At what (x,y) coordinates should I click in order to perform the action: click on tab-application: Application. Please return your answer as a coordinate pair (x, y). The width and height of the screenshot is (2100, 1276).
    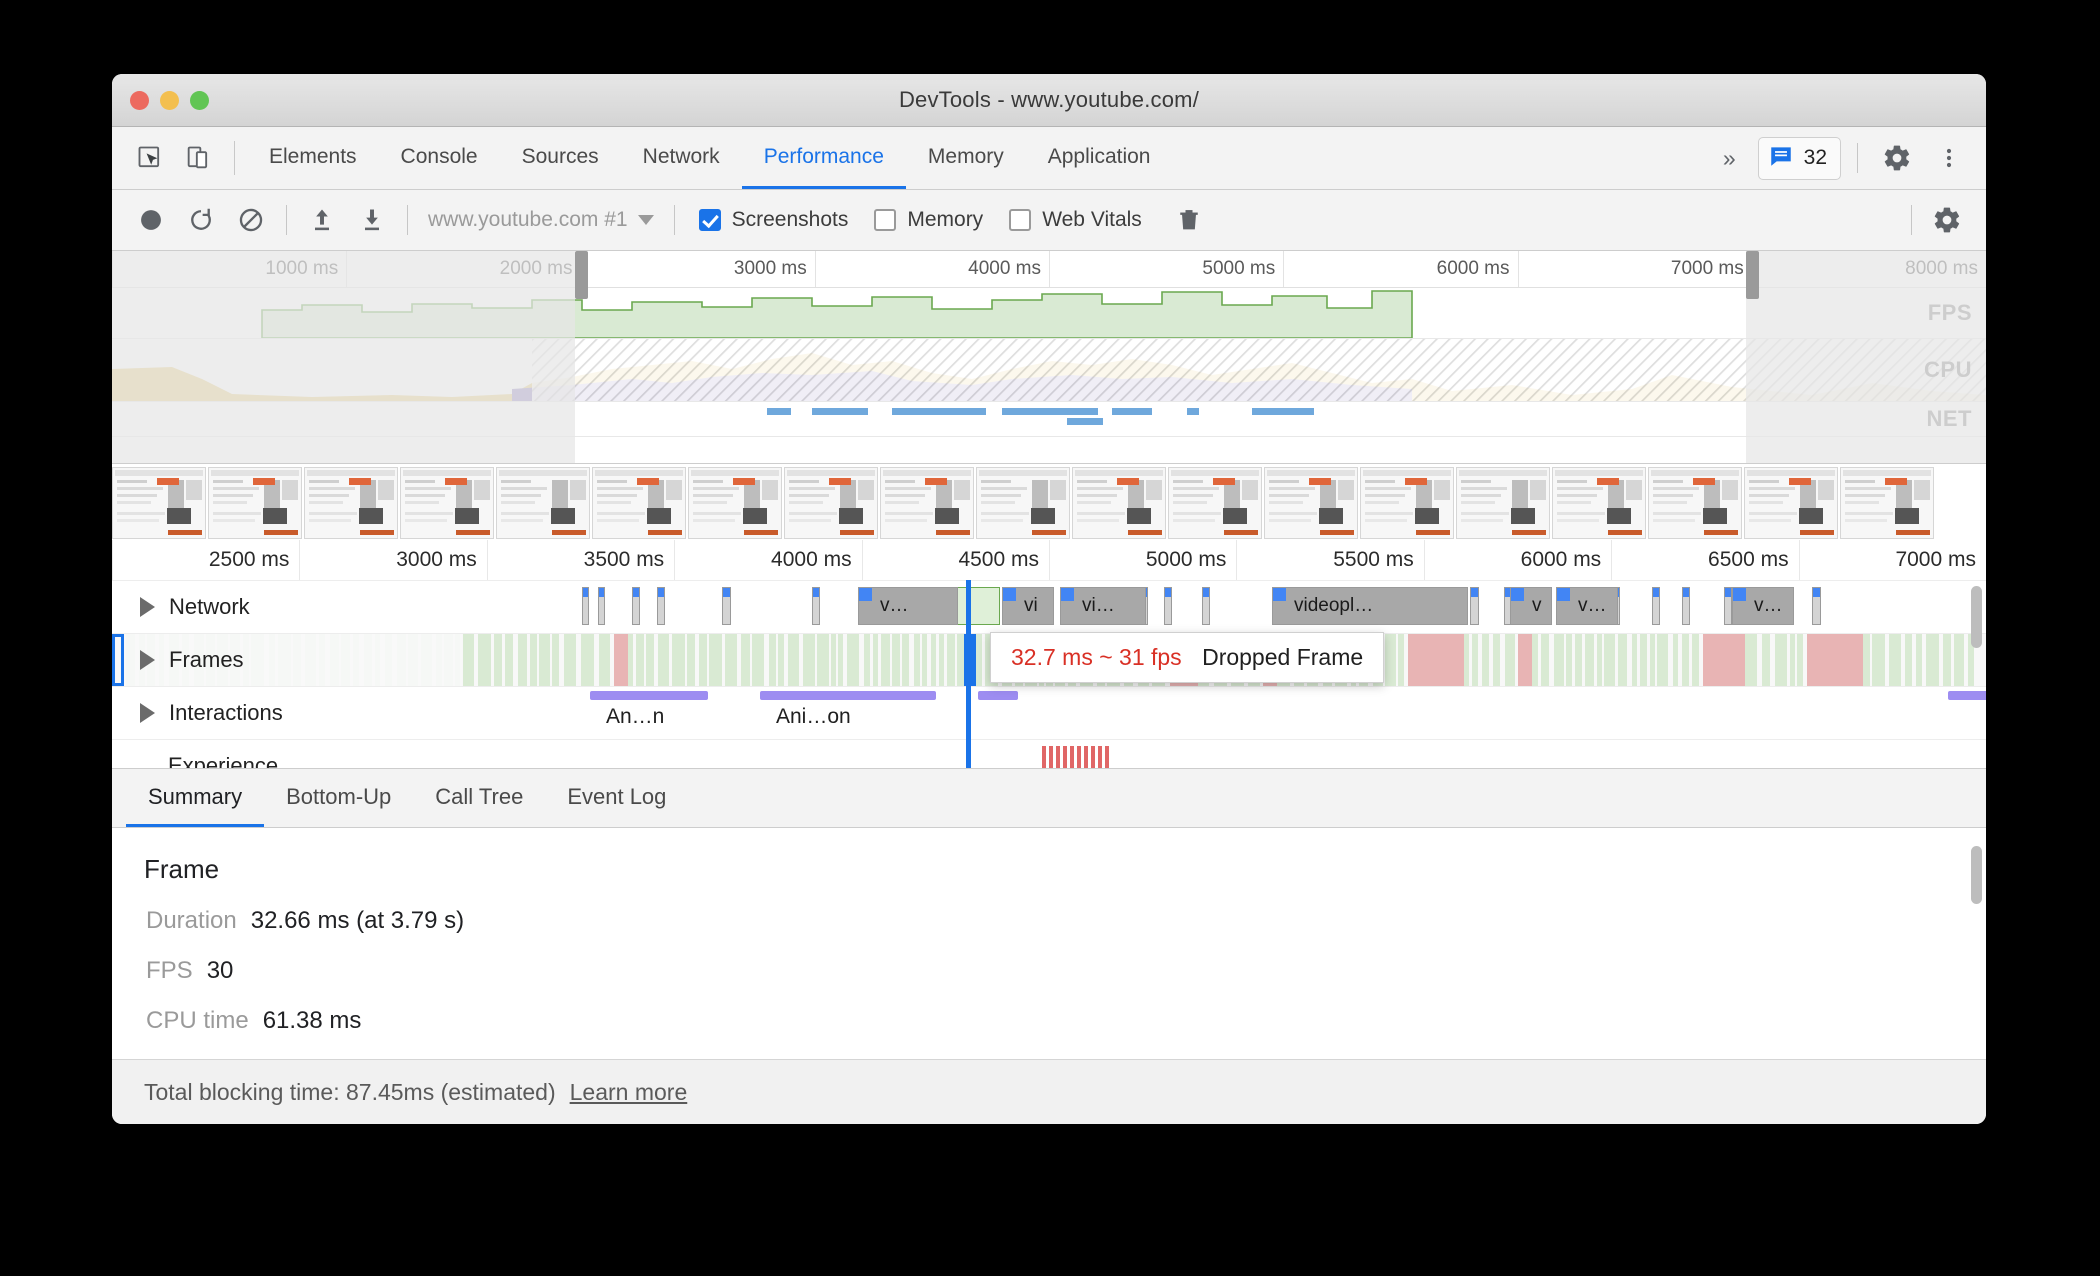
    Looking at the image, I should click on (1099, 158).